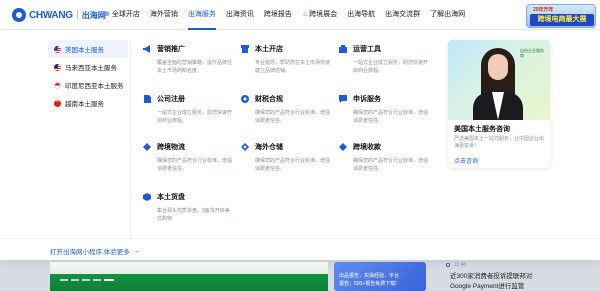  What do you see at coordinates (193, 215) in the screenshot?
I see `service-description: 集合源头优质货盘，0备货开启美式购物` at bounding box center [193, 215].